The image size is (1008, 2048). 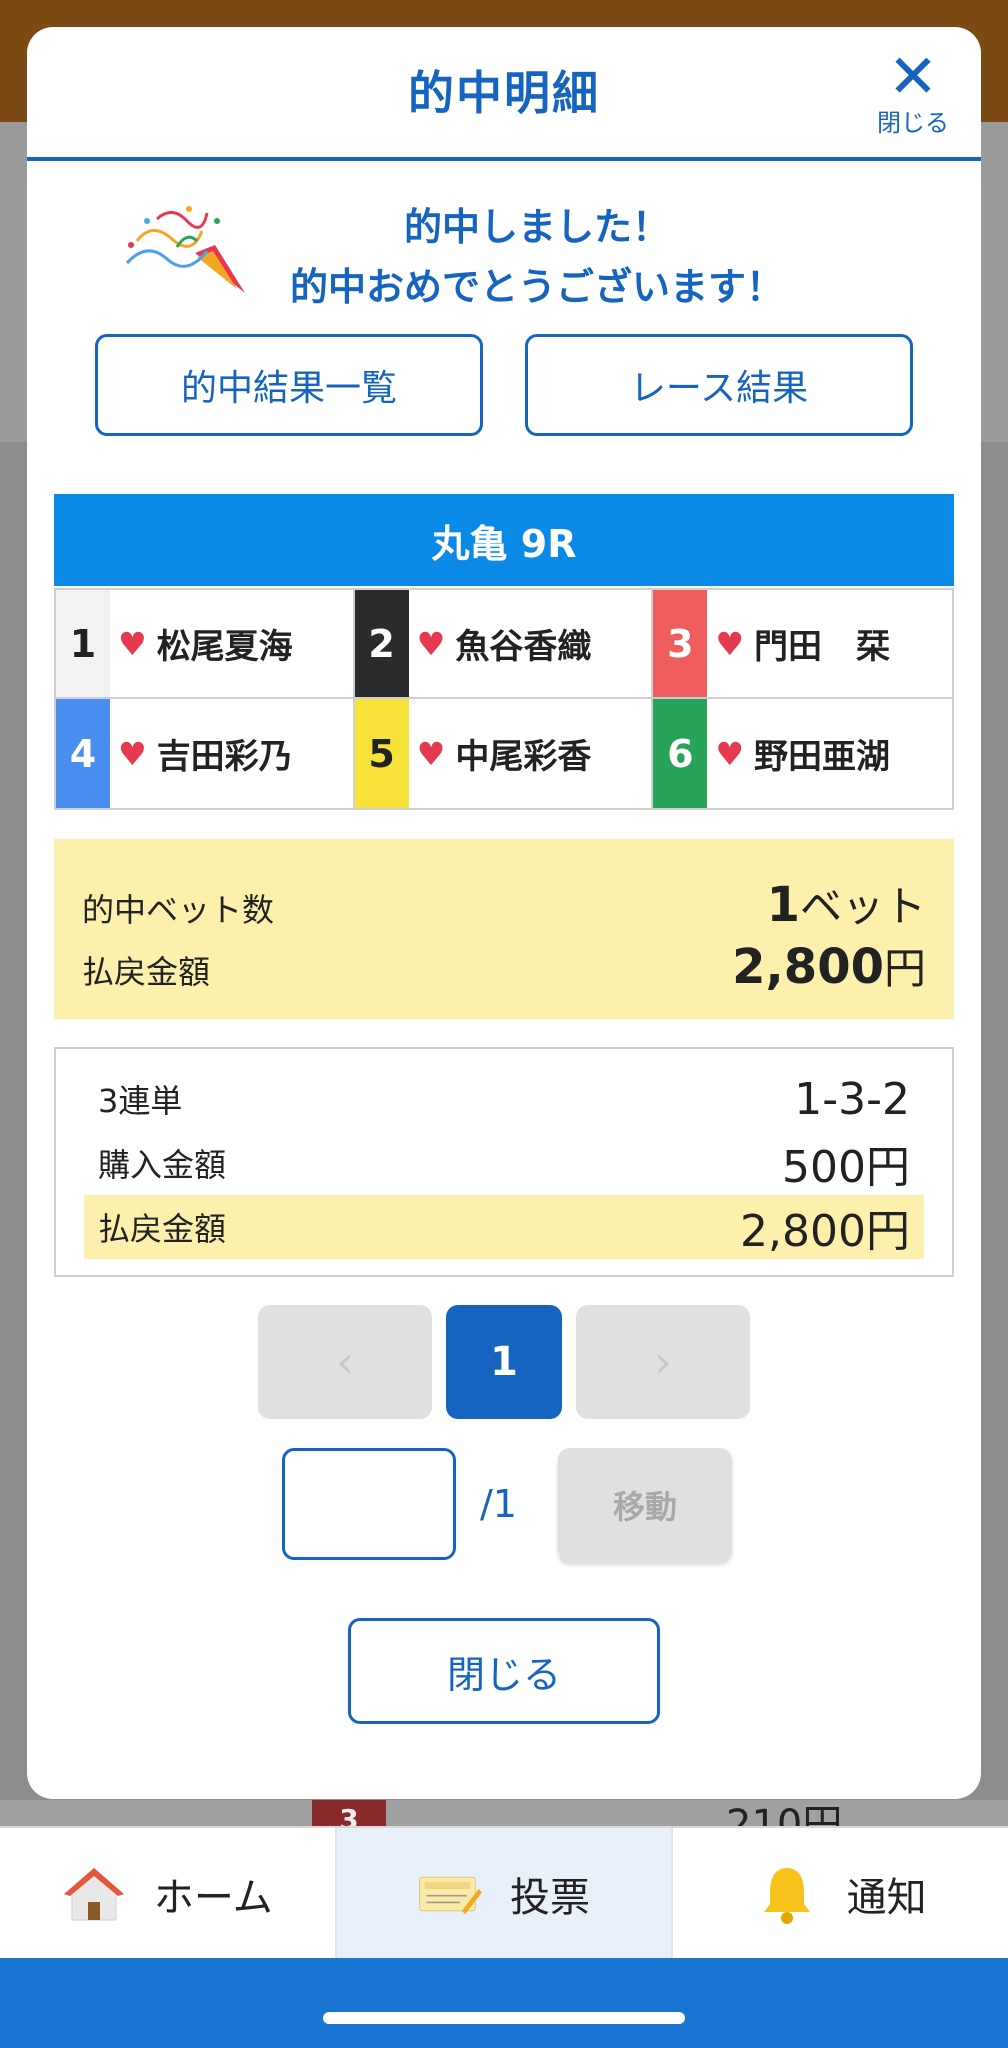 What do you see at coordinates (904, 968) in the screenshot?
I see `payout-unit: 円` at bounding box center [904, 968].